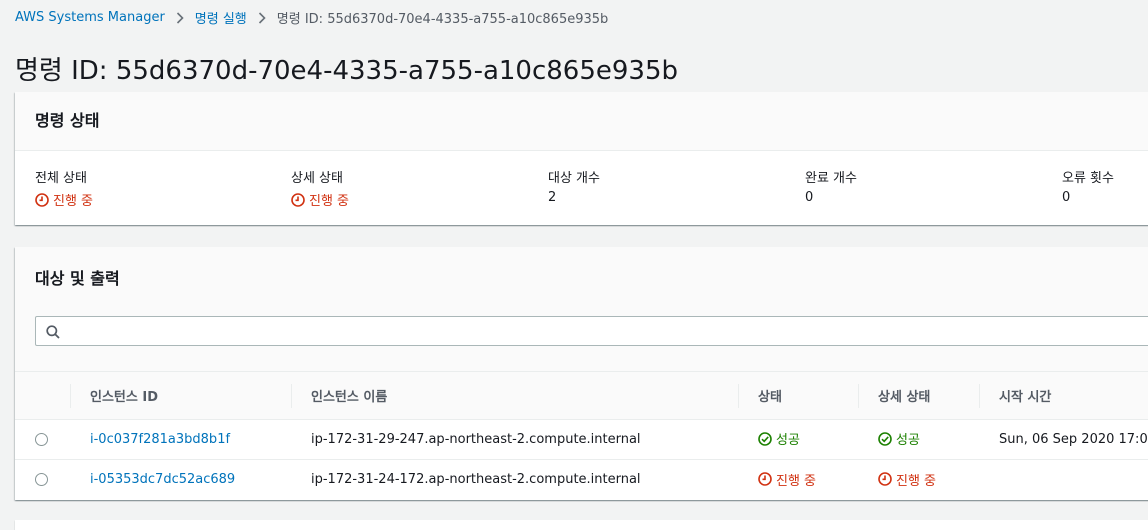  What do you see at coordinates (1088, 178) in the screenshot?
I see `error-count-label: 오류 횟수` at bounding box center [1088, 178].